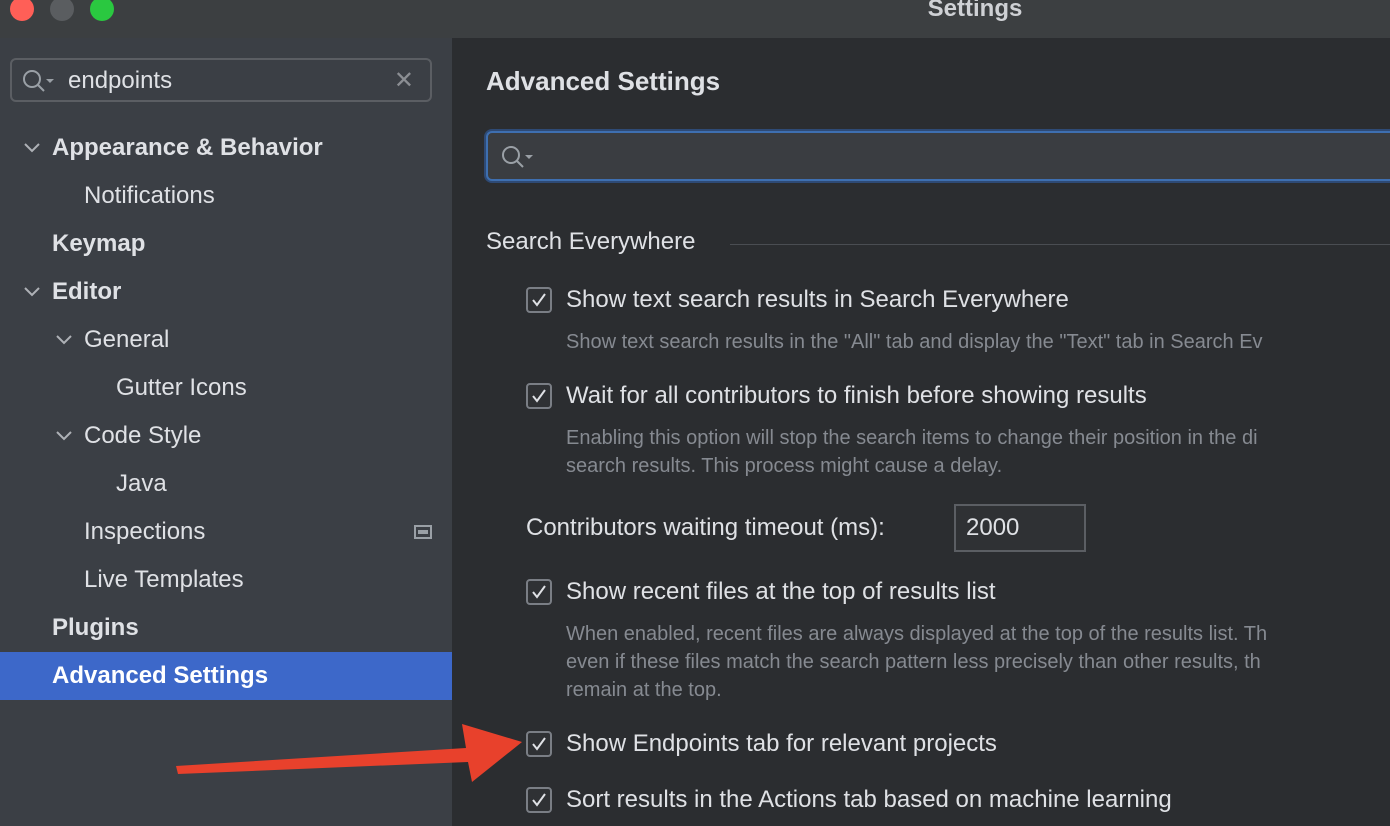 This screenshot has width=1390, height=826. What do you see at coordinates (126, 340) in the screenshot?
I see `sidebar-item-general: General` at bounding box center [126, 340].